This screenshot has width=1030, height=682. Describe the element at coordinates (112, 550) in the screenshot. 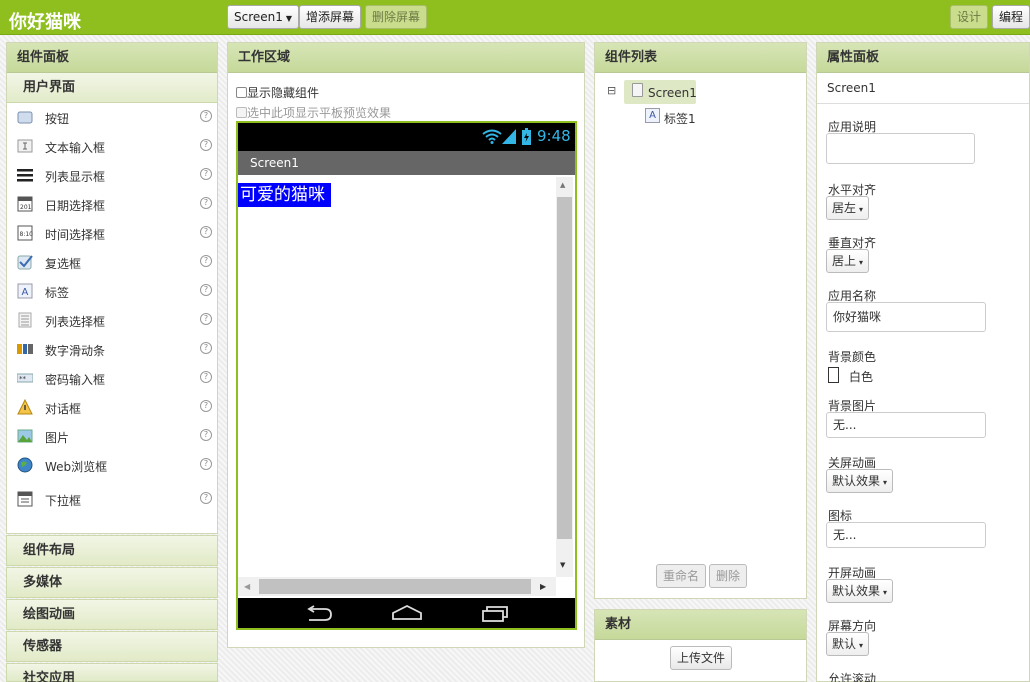

I see `palette-category: 组件布局` at that location.